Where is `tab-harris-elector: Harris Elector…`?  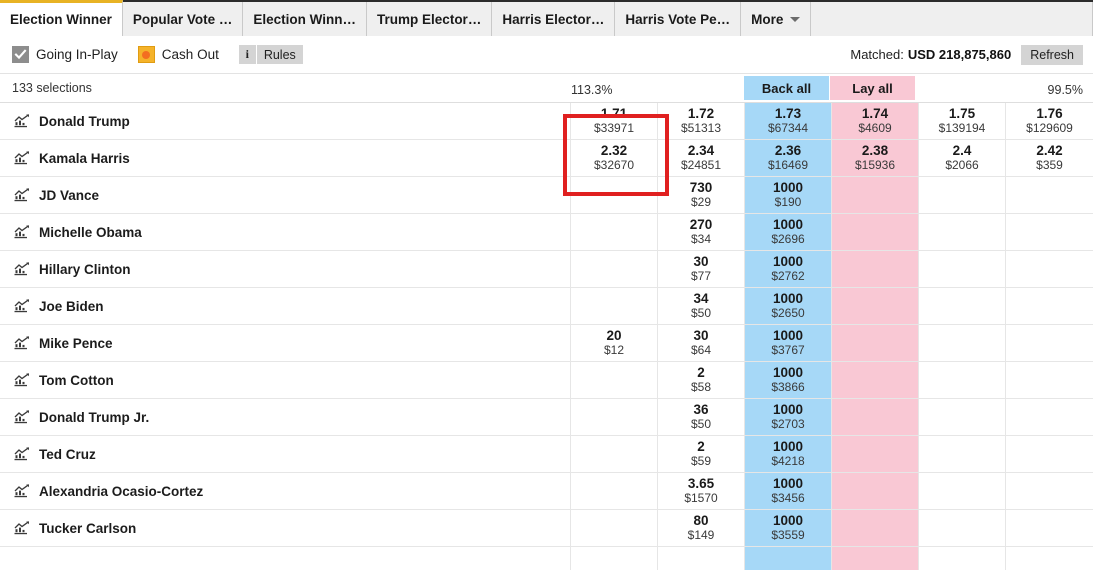
tab-harris-elector: Harris Elector… is located at coordinates (554, 19).